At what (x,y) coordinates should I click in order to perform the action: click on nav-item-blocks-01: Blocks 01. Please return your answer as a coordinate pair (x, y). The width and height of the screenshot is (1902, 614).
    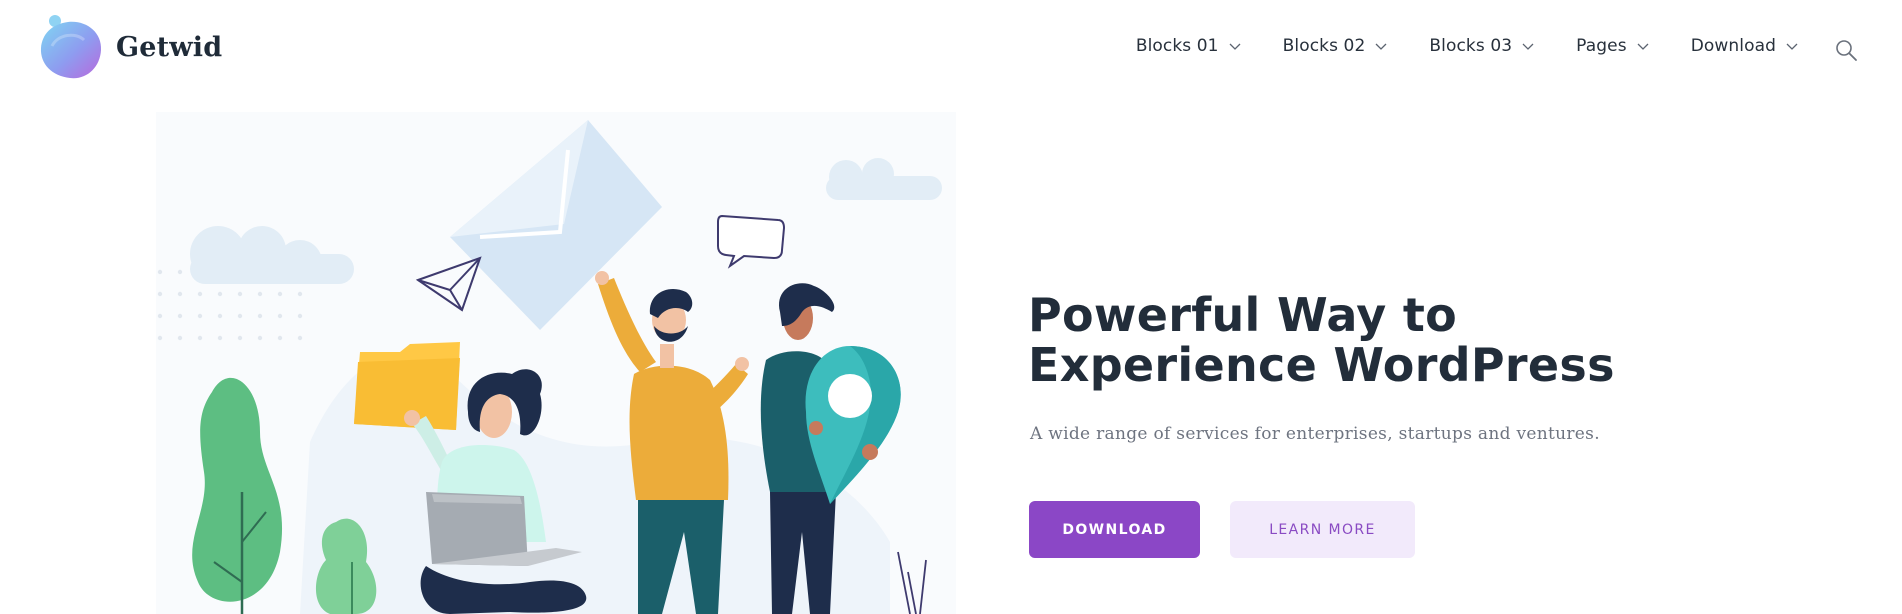
    Looking at the image, I should click on (1188, 46).